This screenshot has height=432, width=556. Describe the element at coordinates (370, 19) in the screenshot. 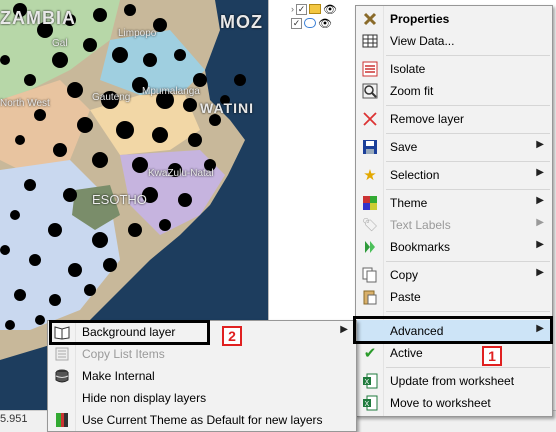

I see `properties-icon` at that location.